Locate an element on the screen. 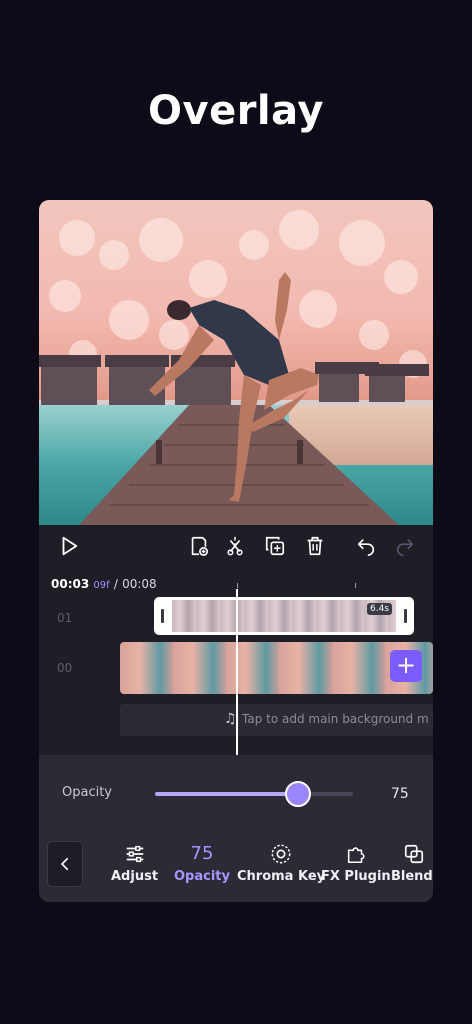 The width and height of the screenshot is (472, 1024). opacity-value: 75 is located at coordinates (400, 794).